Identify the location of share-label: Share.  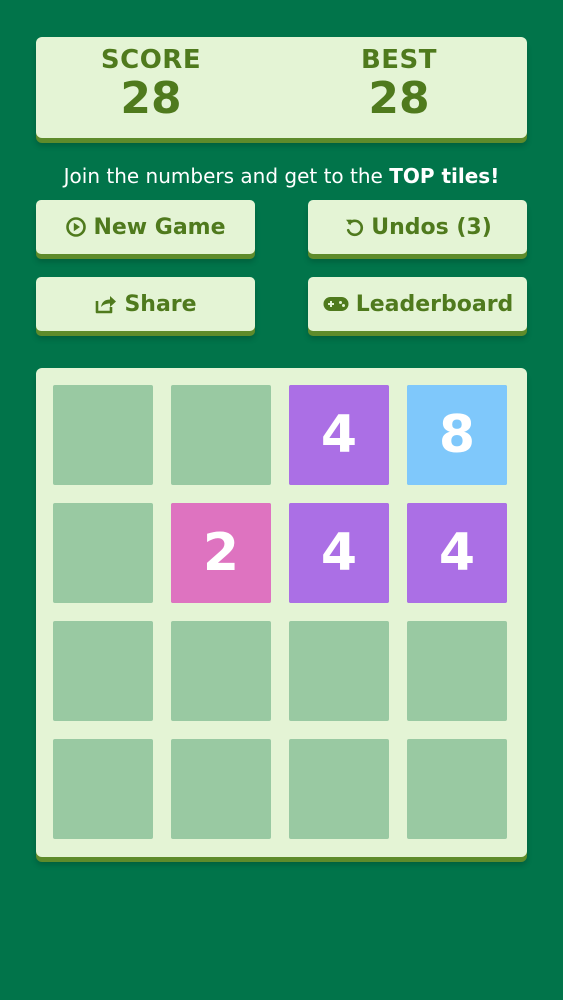
(160, 304).